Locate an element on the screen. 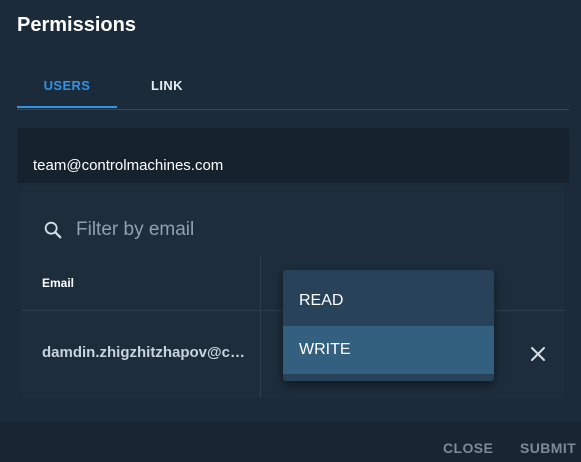  close-button: CLOSE is located at coordinates (468, 448).